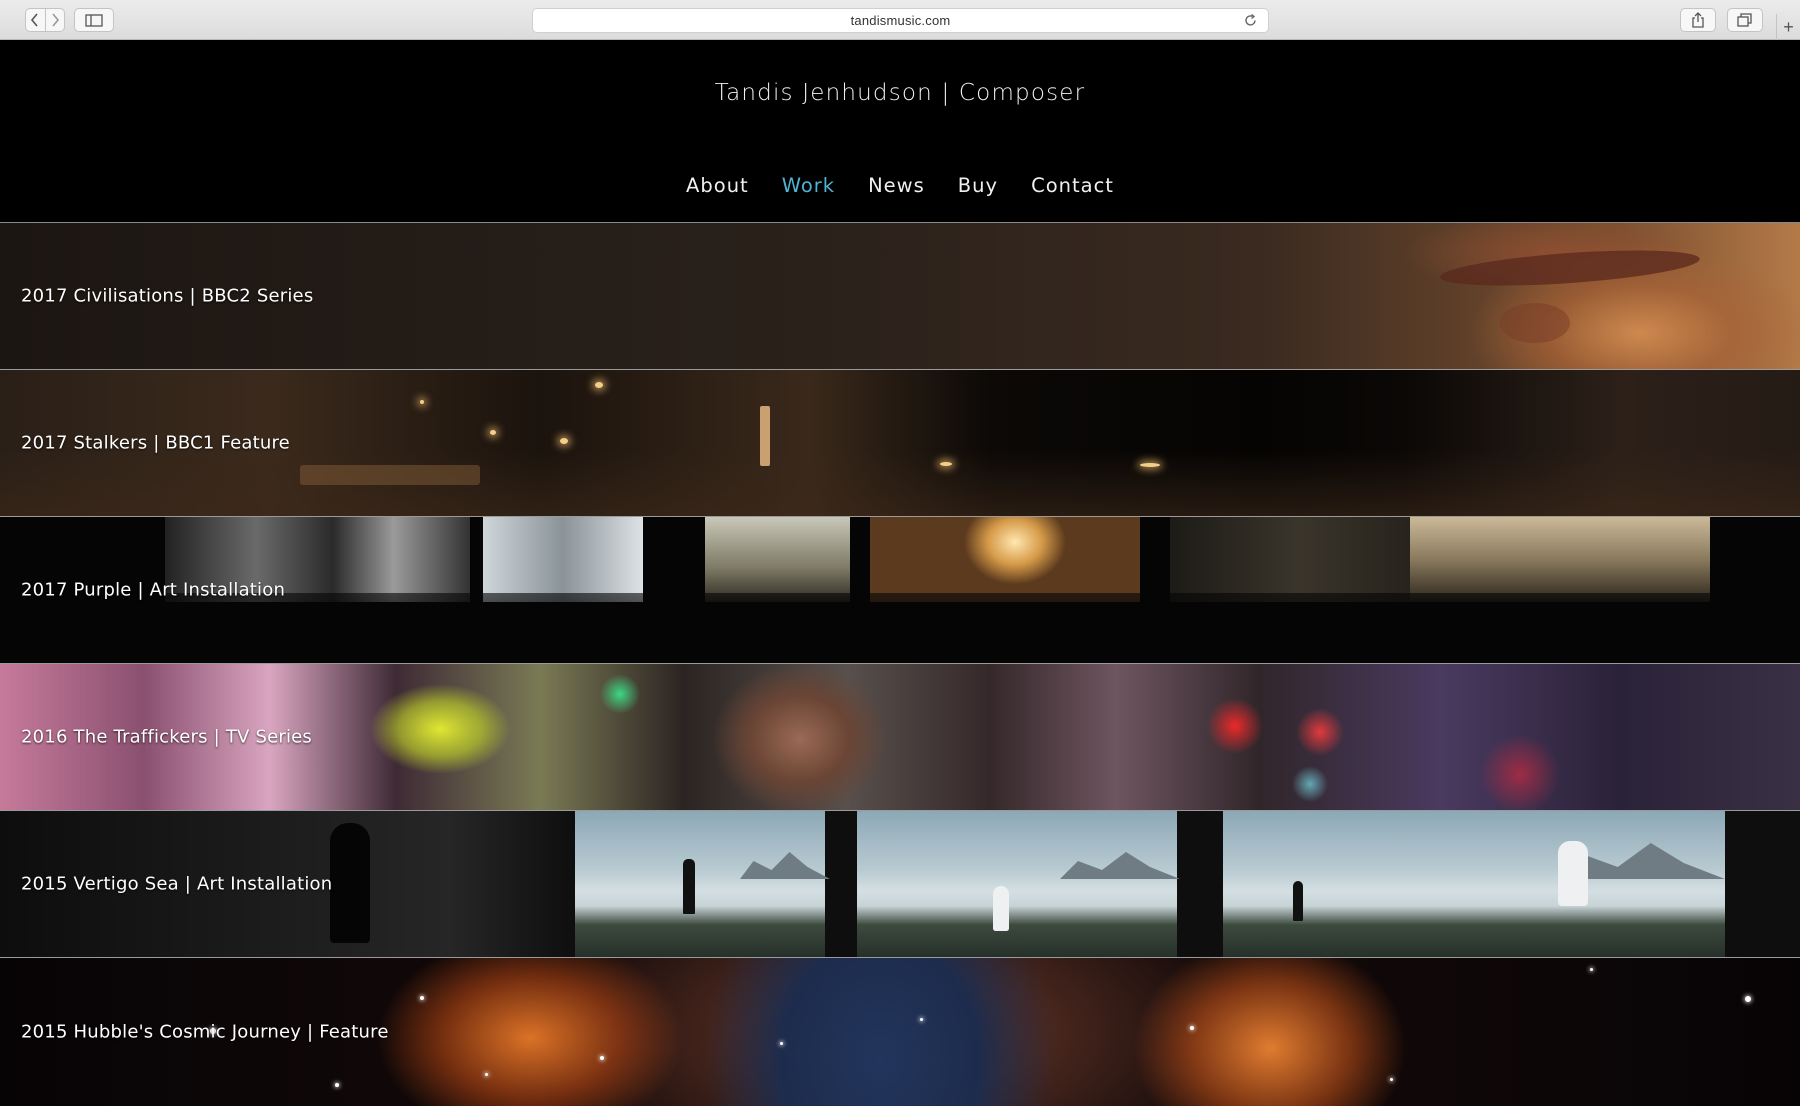 The height and width of the screenshot is (1109, 1800). I want to click on history-buttons, so click(45, 20).